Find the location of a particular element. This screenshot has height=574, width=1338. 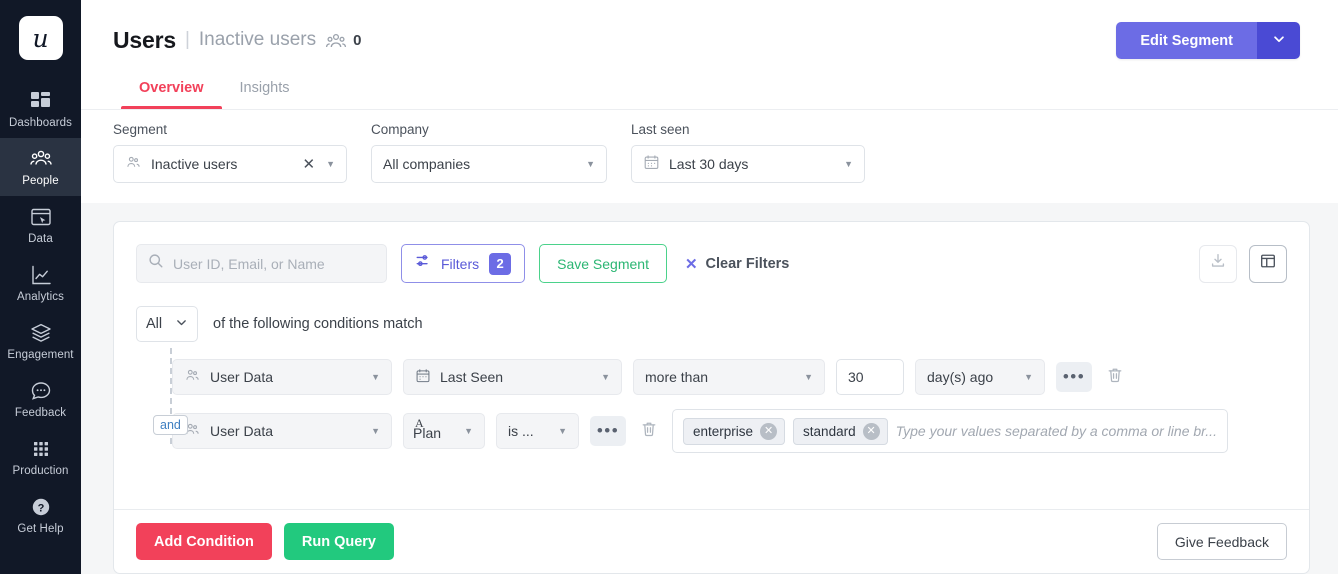

company-filter: Company All companies ▼ is located at coordinates (489, 152).